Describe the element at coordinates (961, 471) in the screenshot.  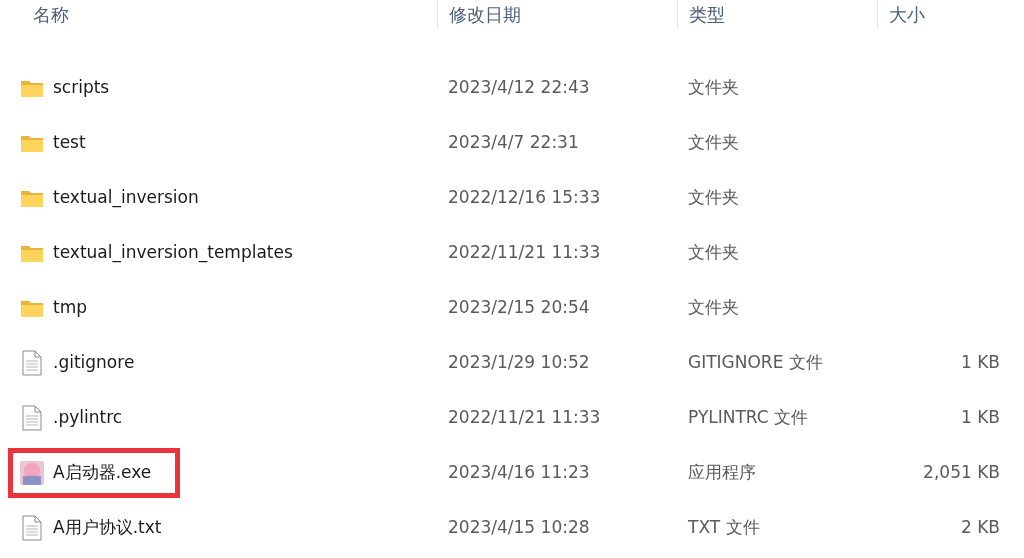
I see `file-size: 2,051 KB` at that location.